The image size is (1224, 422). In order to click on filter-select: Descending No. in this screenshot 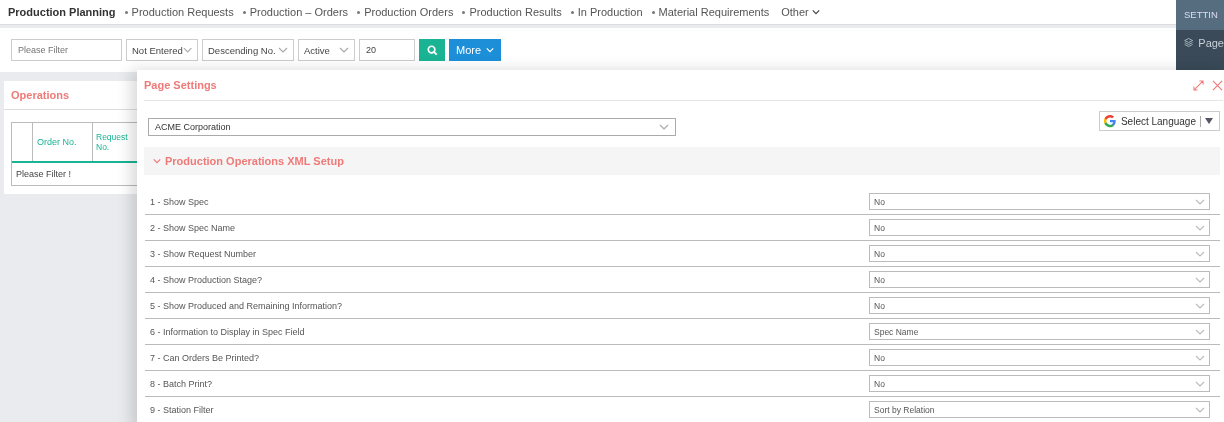, I will do `click(248, 50)`.